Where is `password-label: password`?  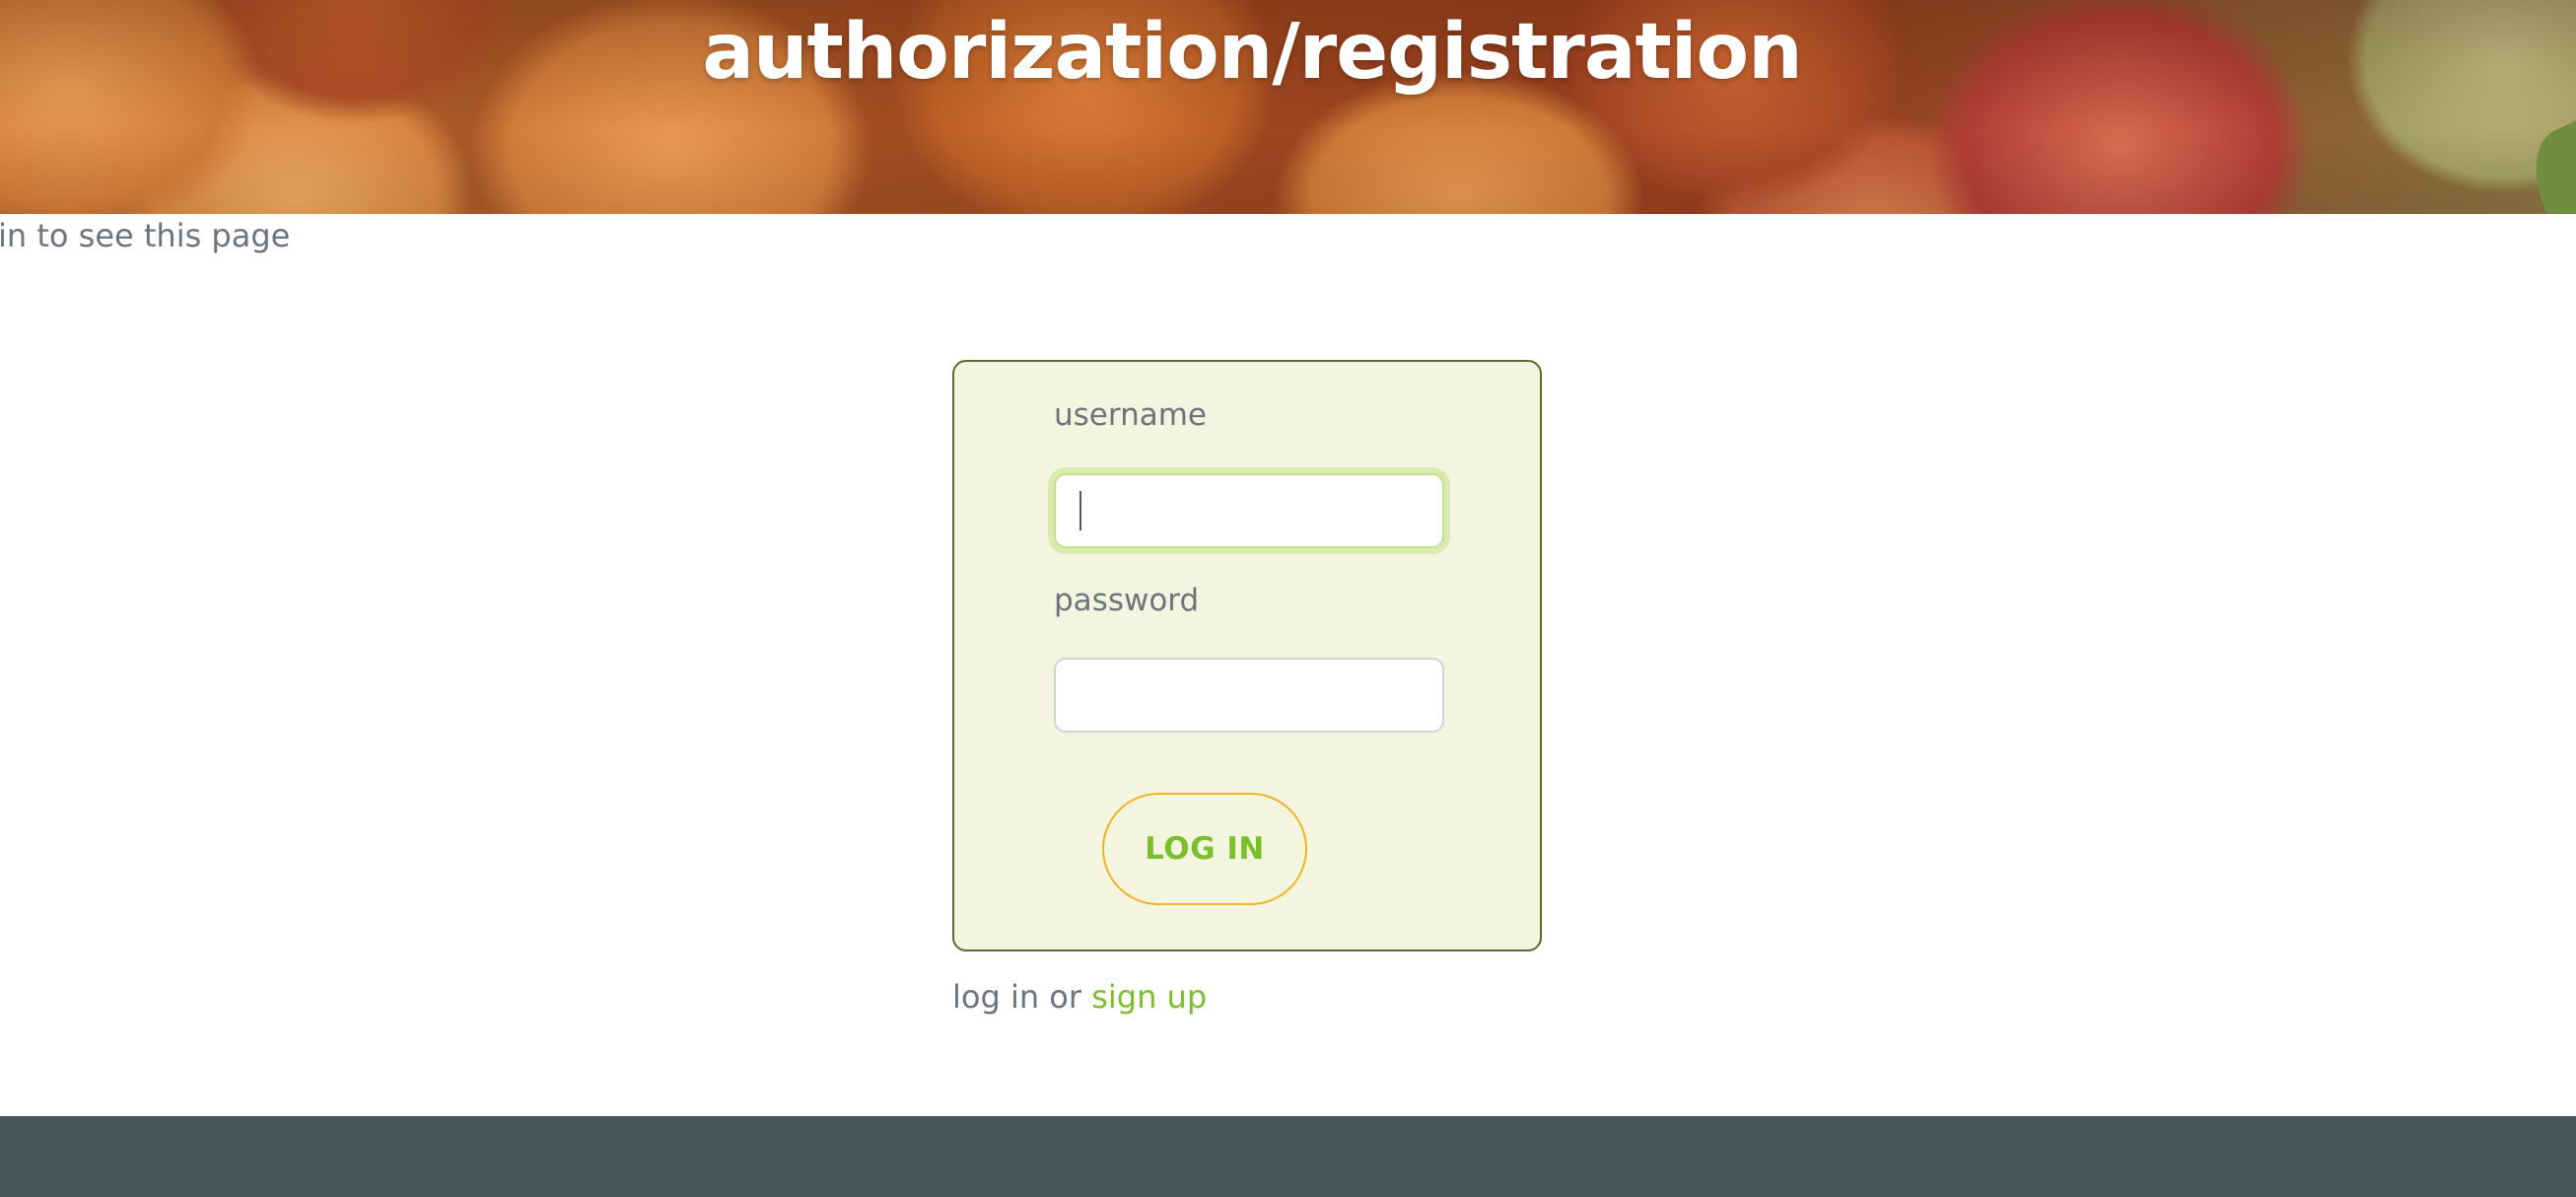
password-label: password is located at coordinates (1127, 600).